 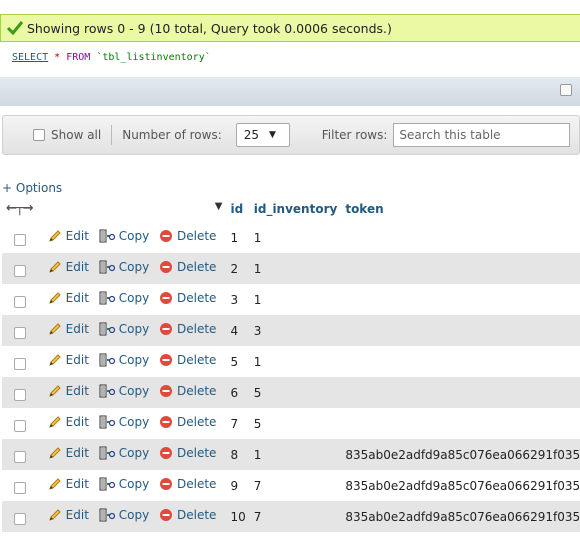 What do you see at coordinates (78, 57) in the screenshot?
I see `sql-from-keyword: FROM` at bounding box center [78, 57].